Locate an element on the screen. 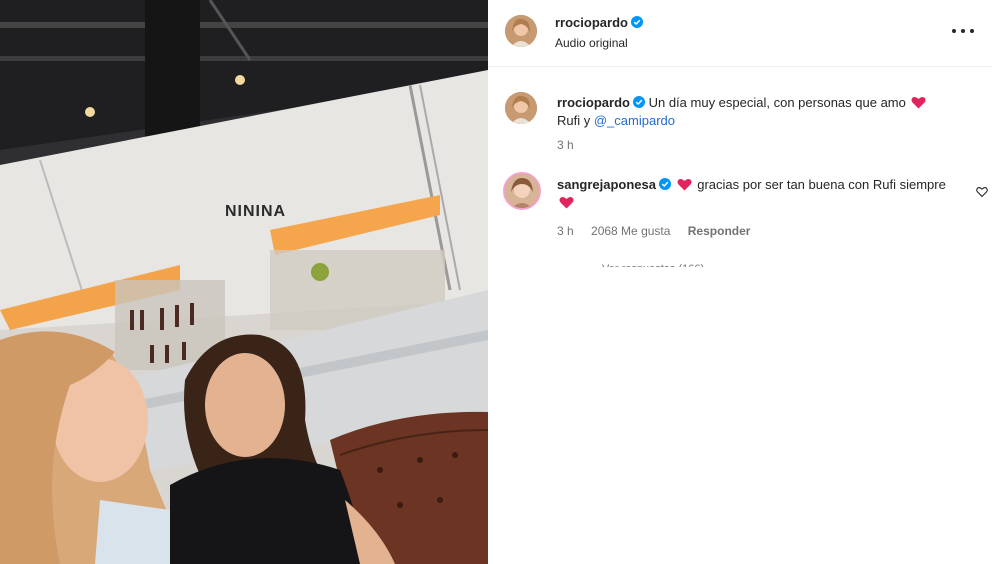  post-author-username: rrociopardo is located at coordinates (599, 22).